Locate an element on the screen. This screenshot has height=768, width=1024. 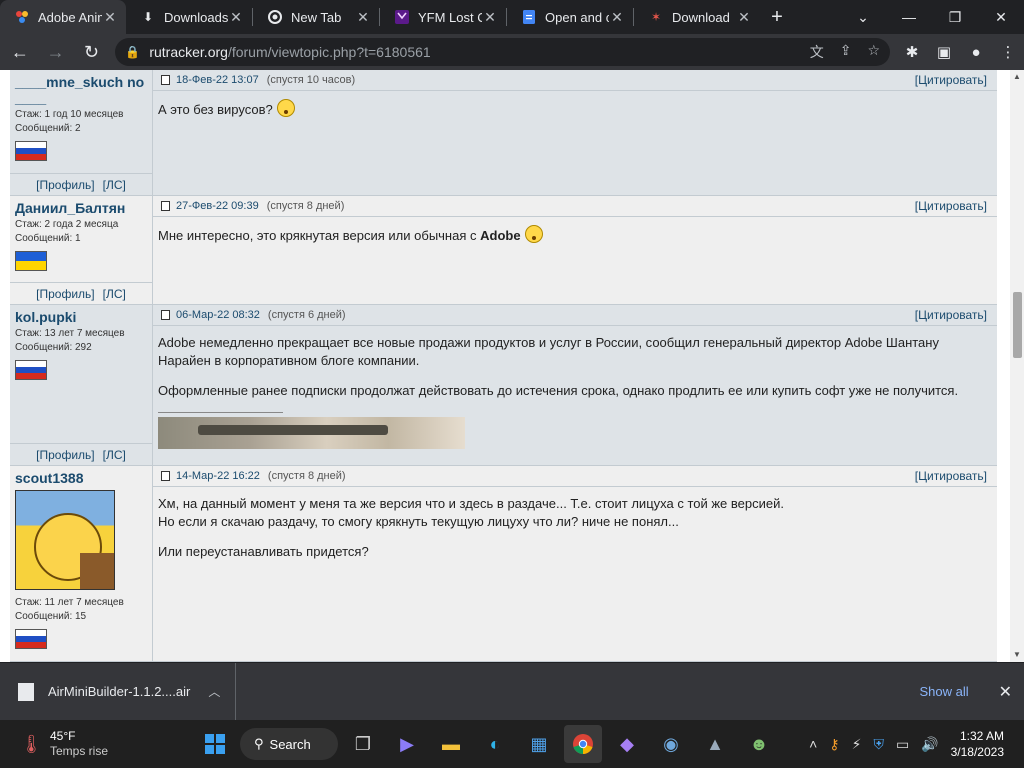
profile-icon: ● is located at coordinates (976, 52).